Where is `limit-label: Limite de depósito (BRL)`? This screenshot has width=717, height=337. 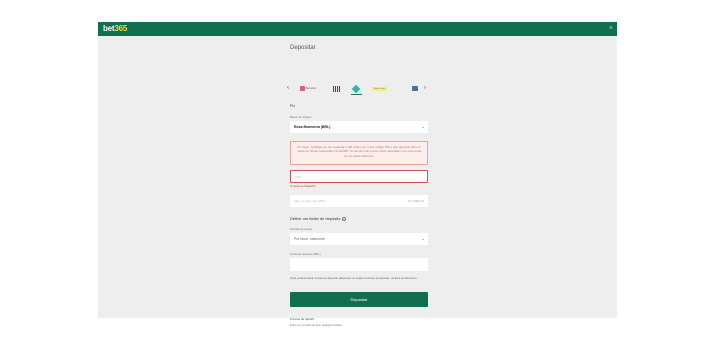 limit-label: Limite de depósito (BRL) is located at coordinates (305, 254).